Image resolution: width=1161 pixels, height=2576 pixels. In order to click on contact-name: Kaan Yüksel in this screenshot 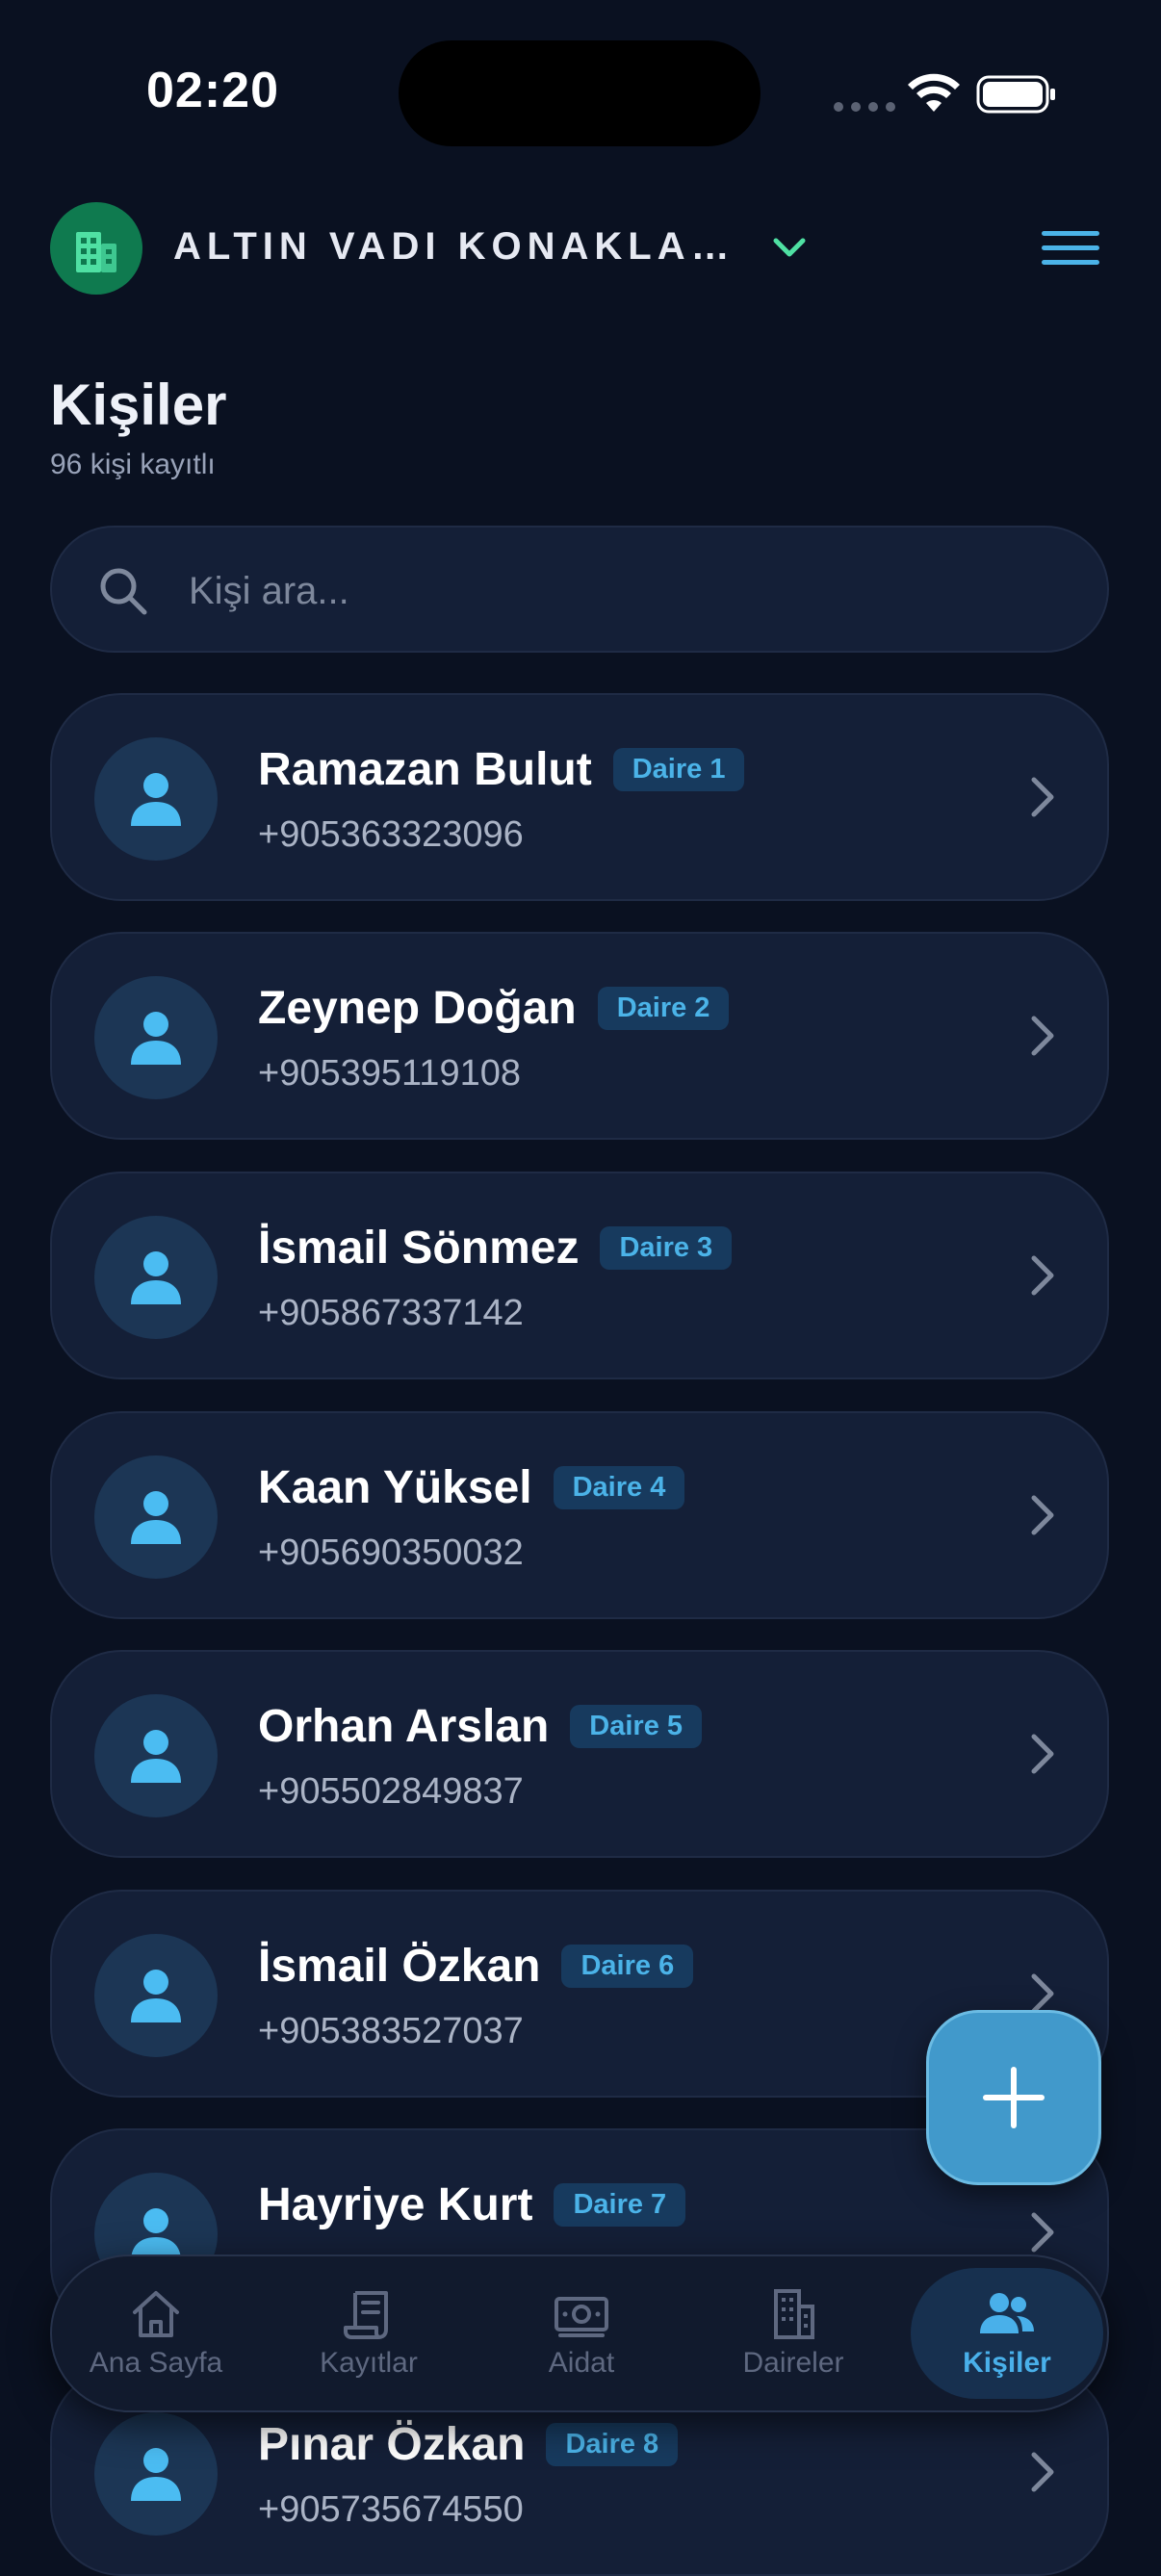, I will do `click(395, 1488)`.